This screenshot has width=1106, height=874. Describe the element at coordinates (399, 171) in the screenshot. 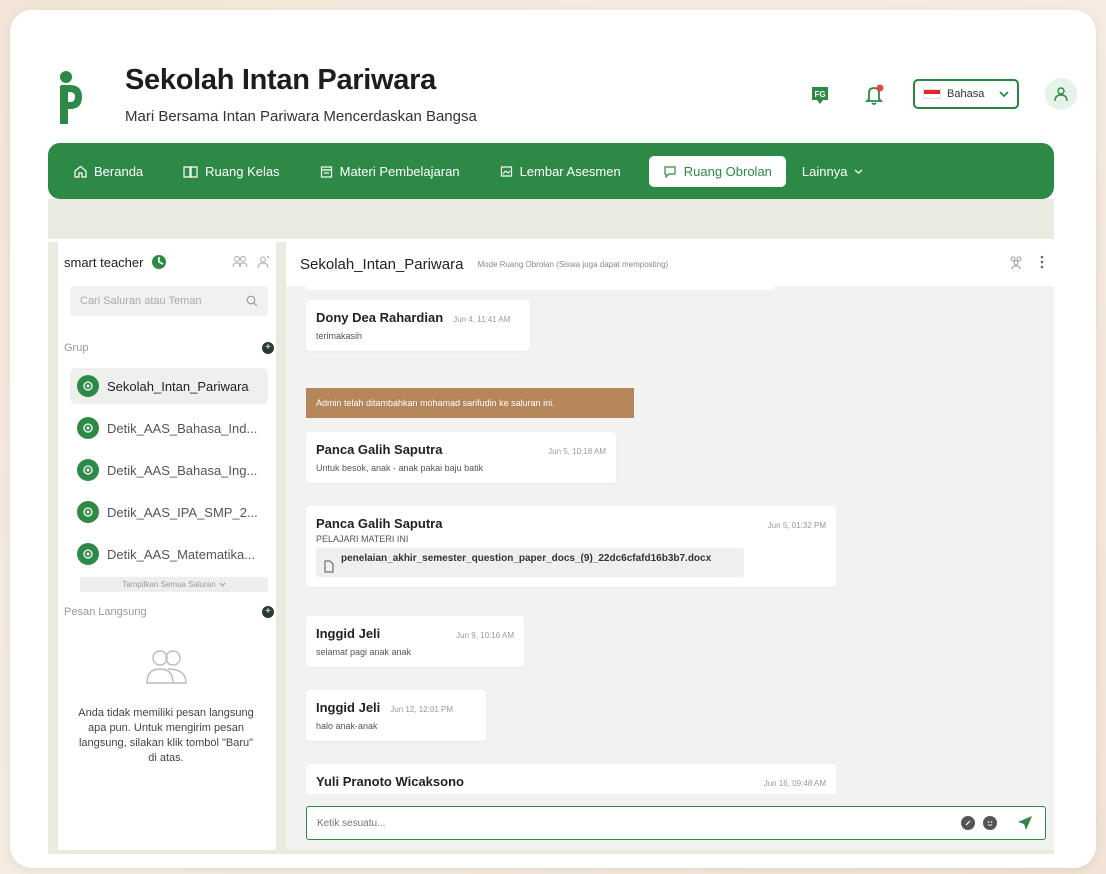

I see `nav-label: Materi Pembelajaran` at that location.